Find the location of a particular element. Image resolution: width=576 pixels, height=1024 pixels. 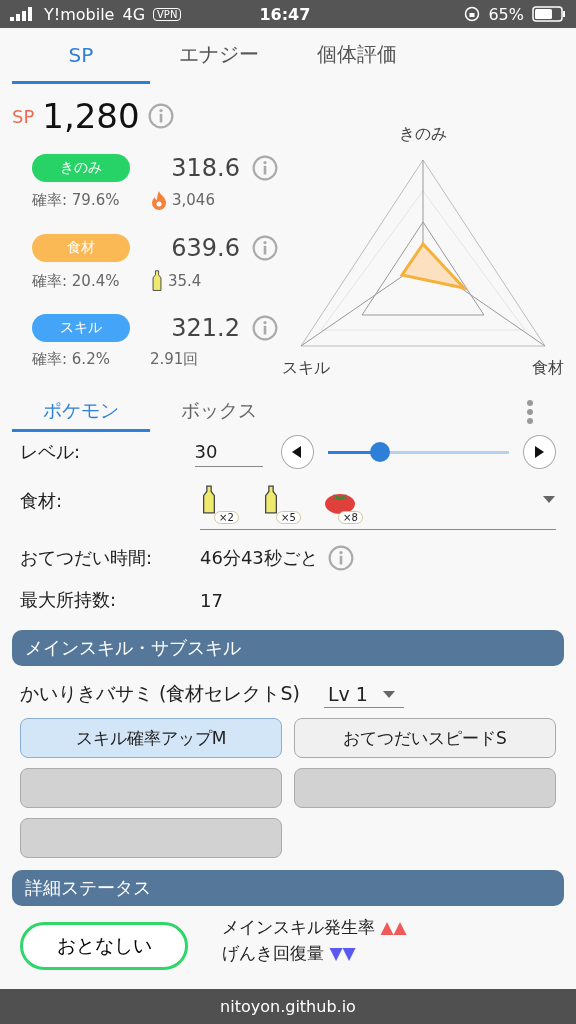

main-skill-name: かいりきバサミ (食材セレクトS) is located at coordinates (160, 693).